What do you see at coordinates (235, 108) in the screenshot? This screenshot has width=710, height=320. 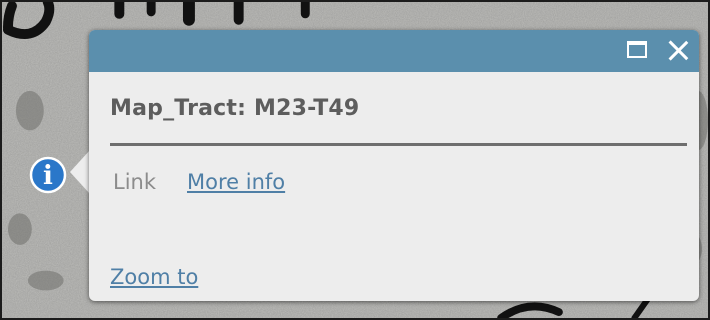 I see `popup-title: Map_Tract: M23-T49` at bounding box center [235, 108].